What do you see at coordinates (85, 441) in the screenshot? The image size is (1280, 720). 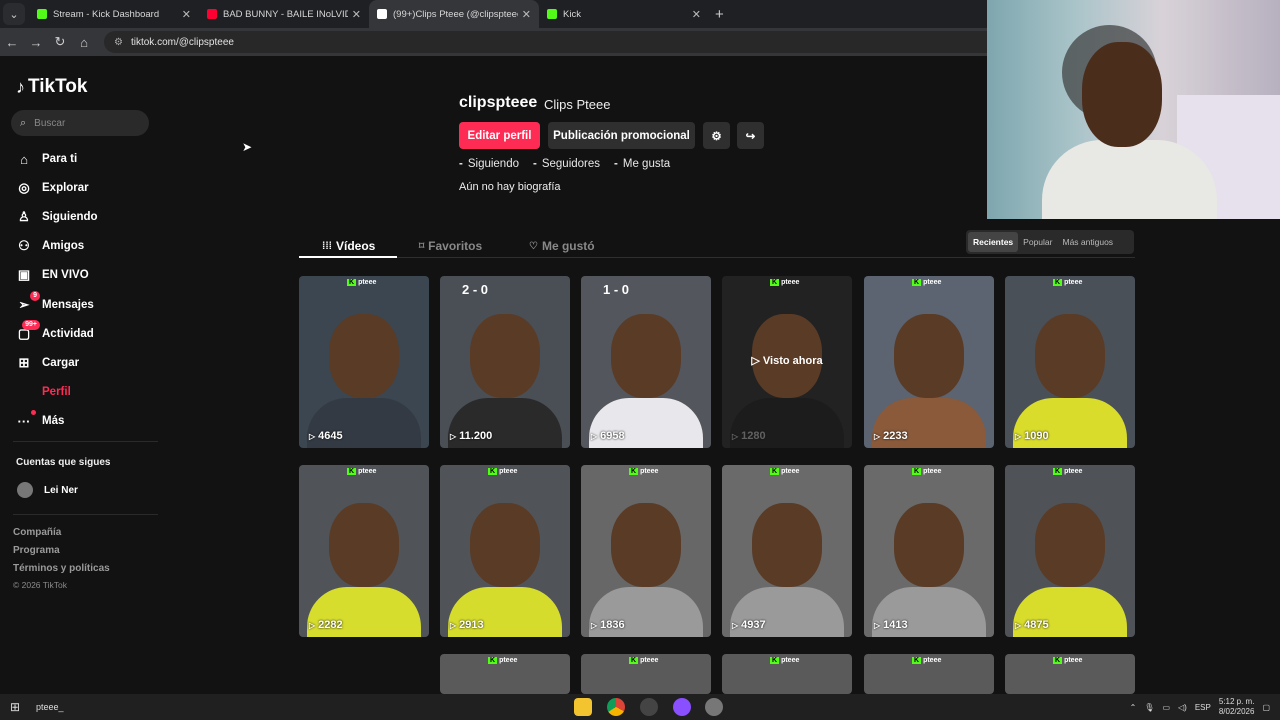 I see `divider` at bounding box center [85, 441].